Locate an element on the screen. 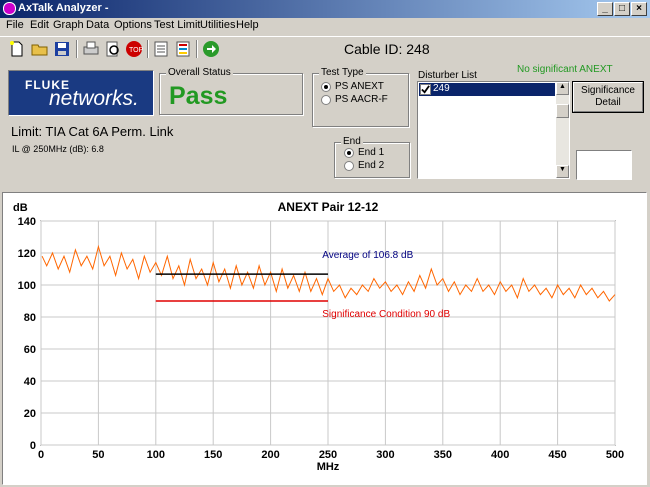  radio-ps-aacr-f-label: PS AACR-F is located at coordinates (361, 99).